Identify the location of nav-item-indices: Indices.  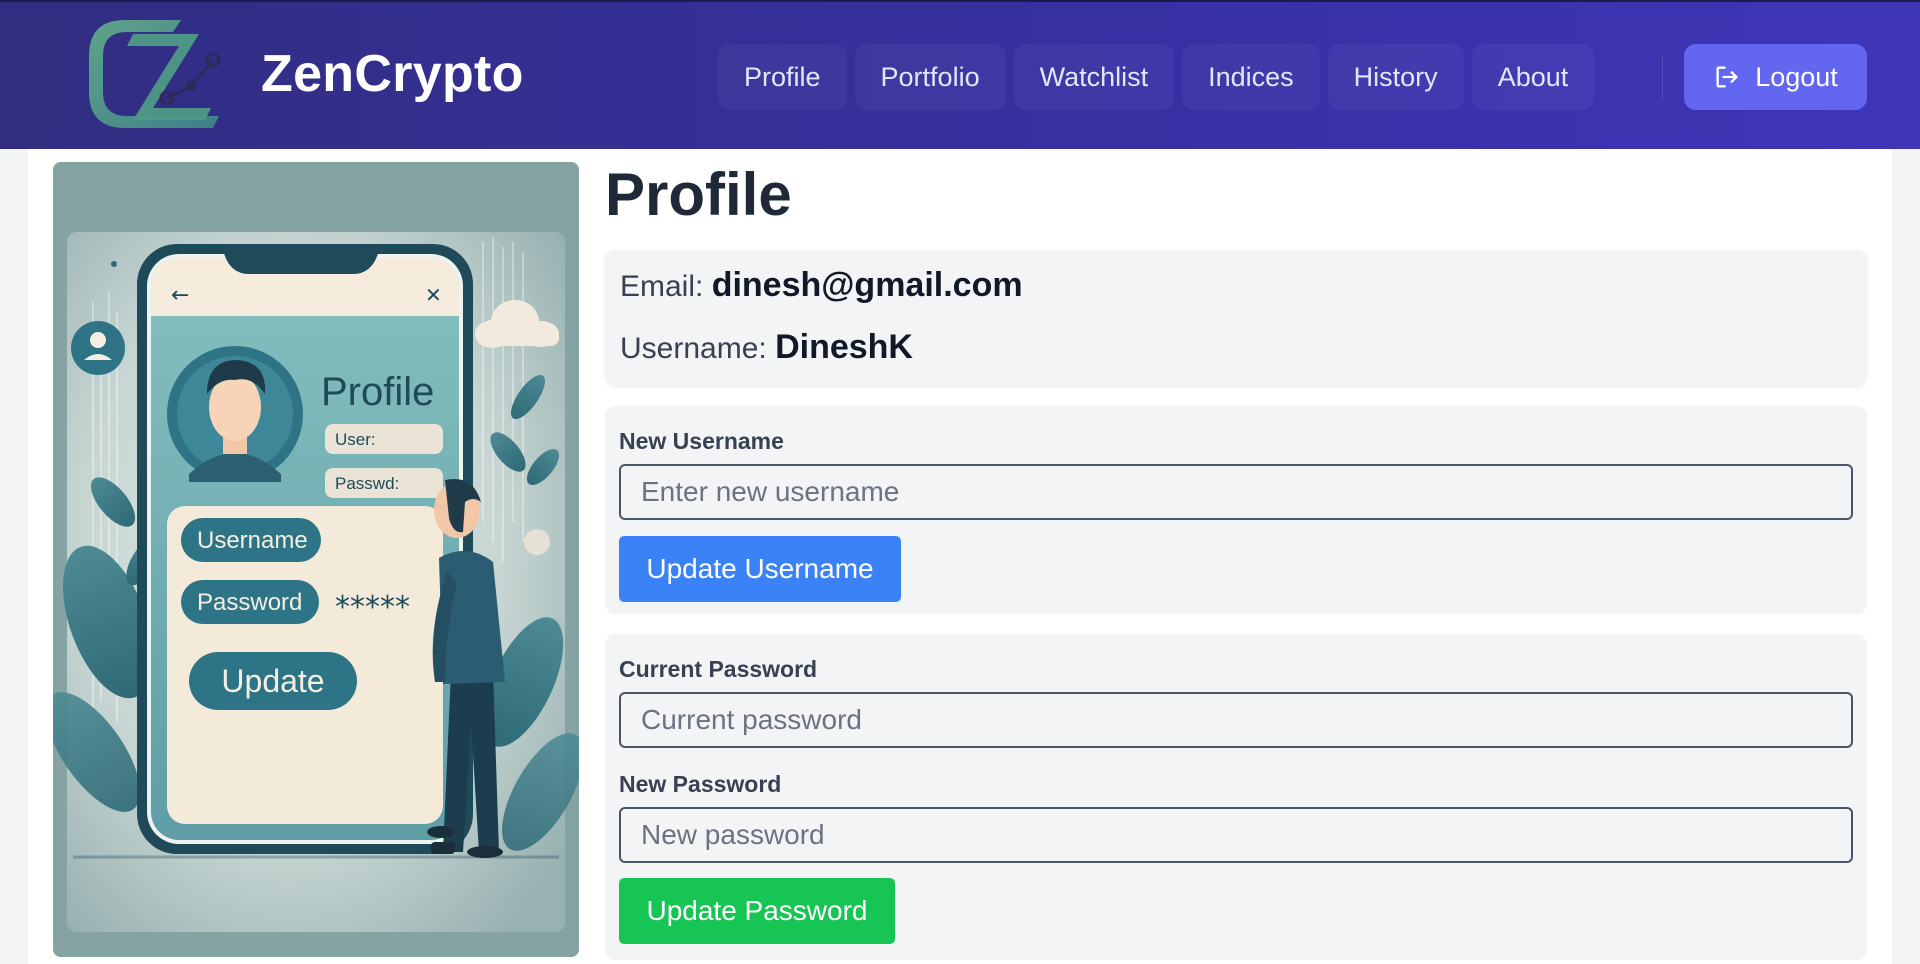
(1251, 77).